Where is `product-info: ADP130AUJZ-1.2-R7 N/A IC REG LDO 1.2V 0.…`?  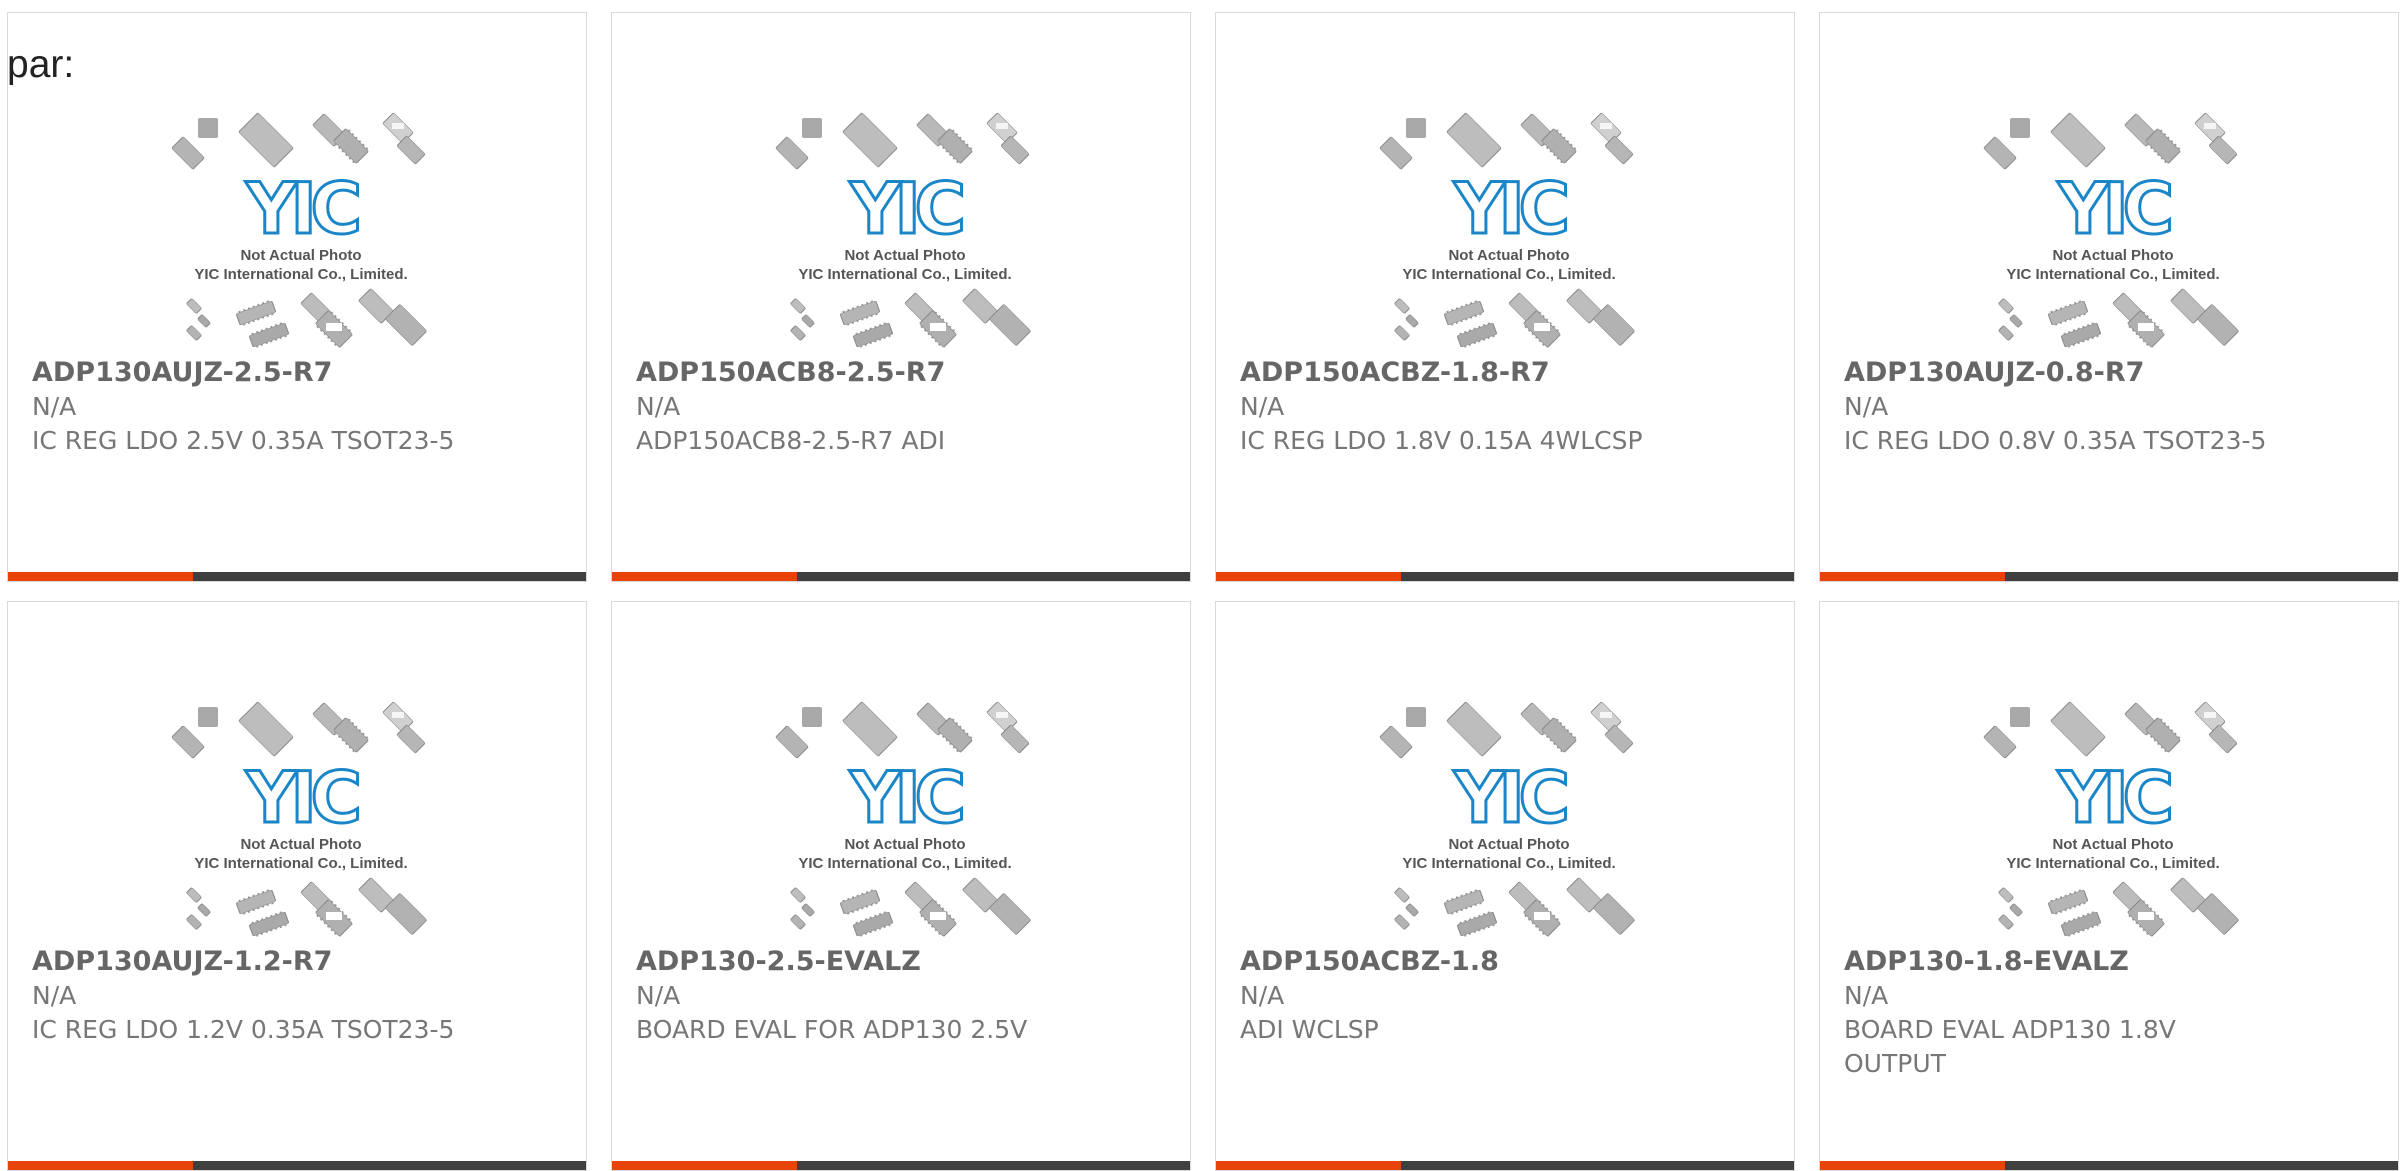 product-info: ADP130AUJZ-1.2-R7 N/A IC REG LDO 1.2V 0.… is located at coordinates (252, 996).